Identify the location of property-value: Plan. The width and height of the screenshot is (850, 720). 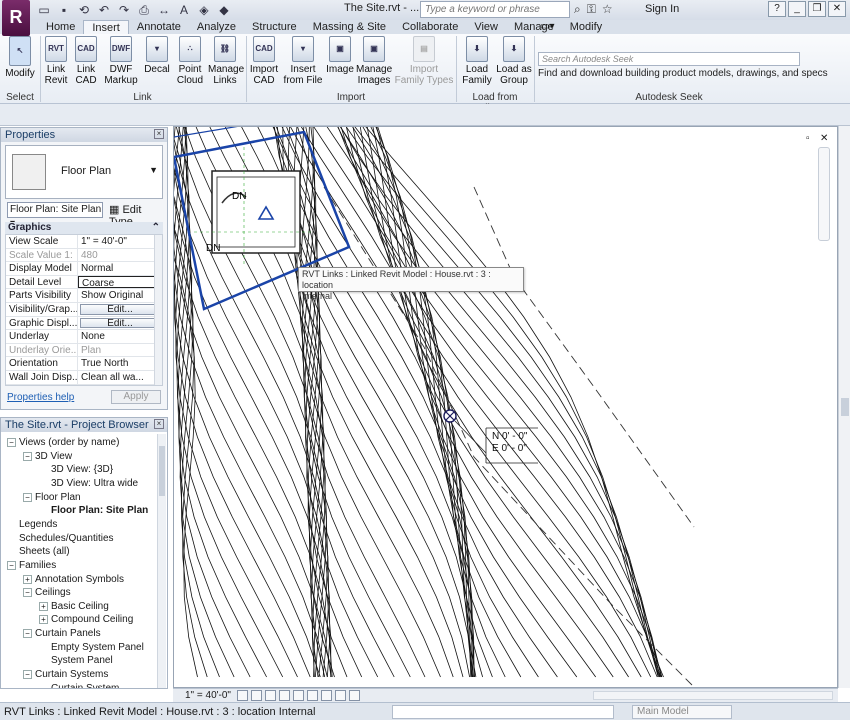
(120, 350).